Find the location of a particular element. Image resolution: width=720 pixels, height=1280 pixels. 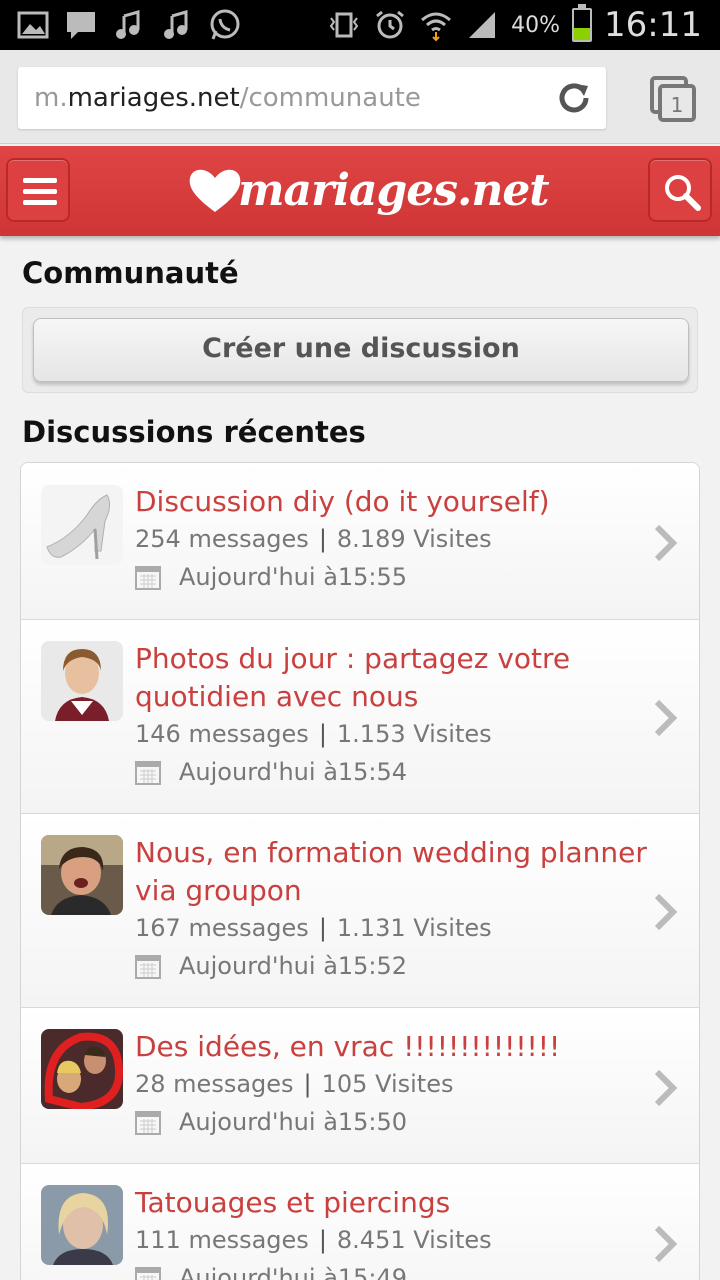

discussion-title: Tatouages et piercings is located at coordinates (395, 1203).